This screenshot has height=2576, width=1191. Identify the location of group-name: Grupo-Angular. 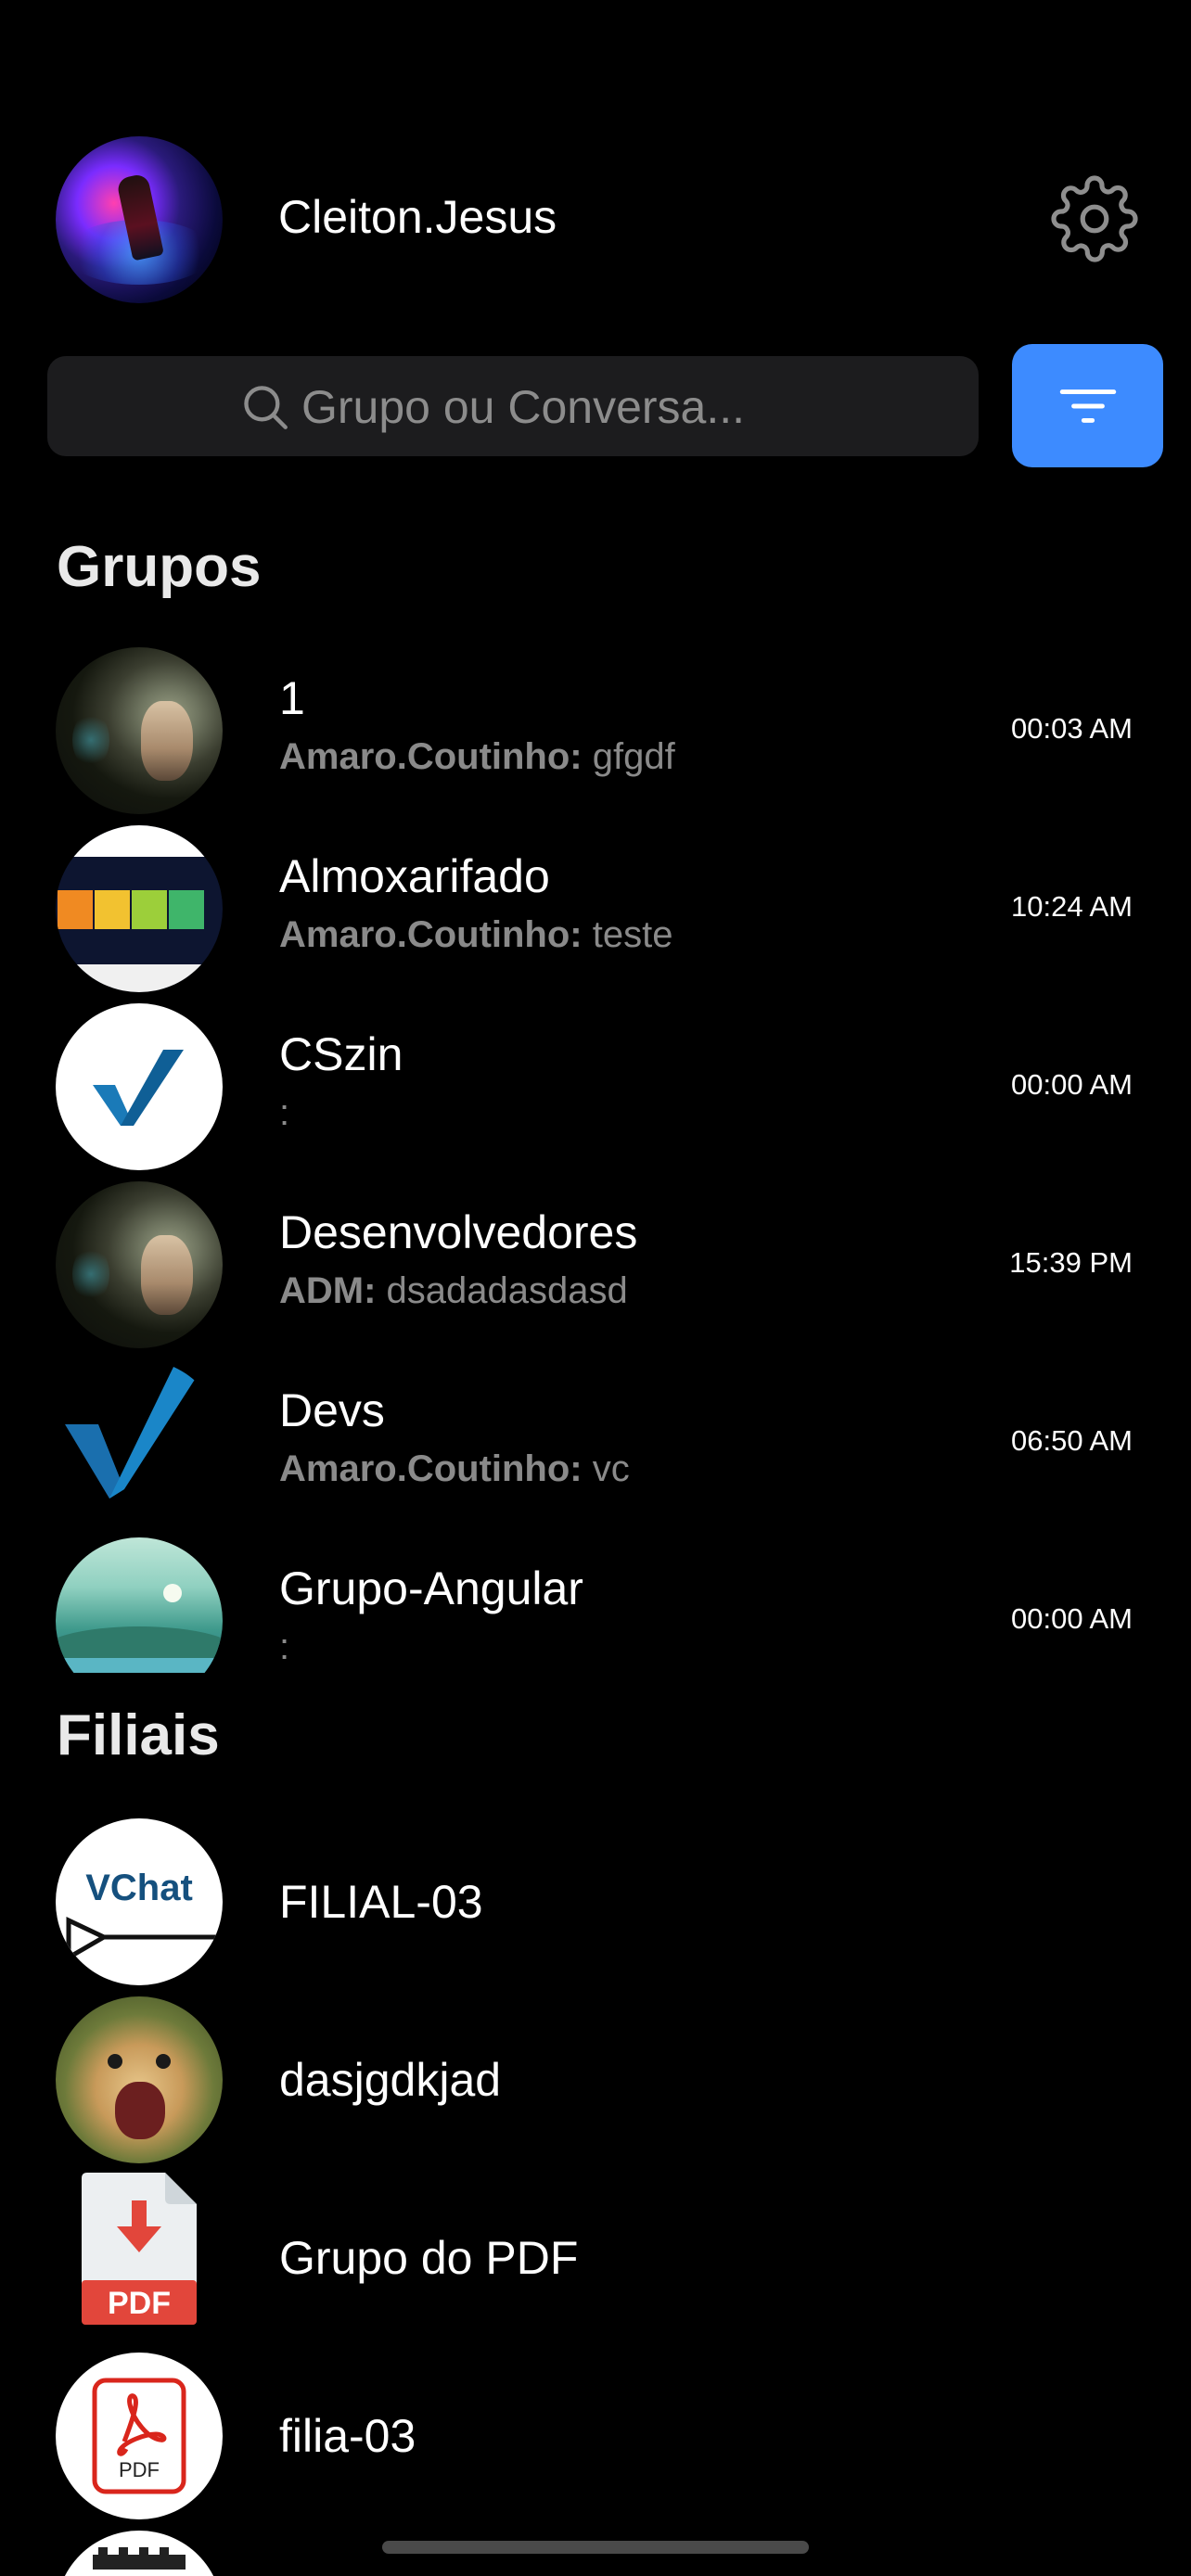
(431, 1588).